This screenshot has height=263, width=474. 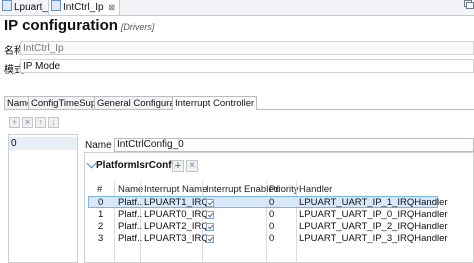 I want to click on move-down-button: ↓, so click(x=53, y=122).